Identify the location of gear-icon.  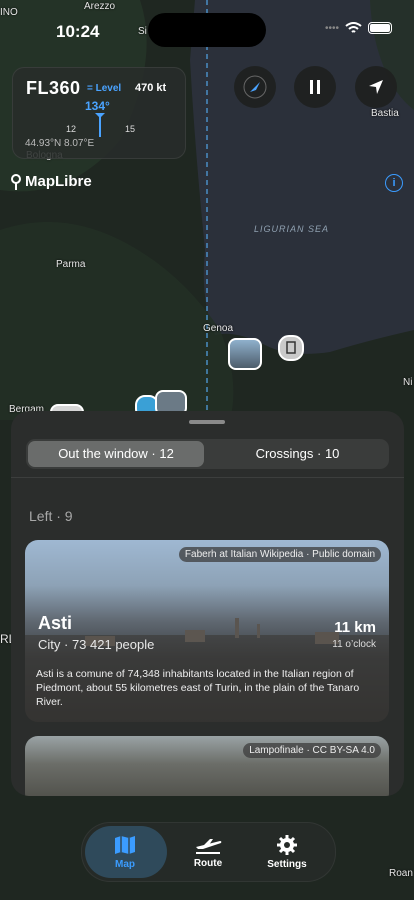
(287, 845).